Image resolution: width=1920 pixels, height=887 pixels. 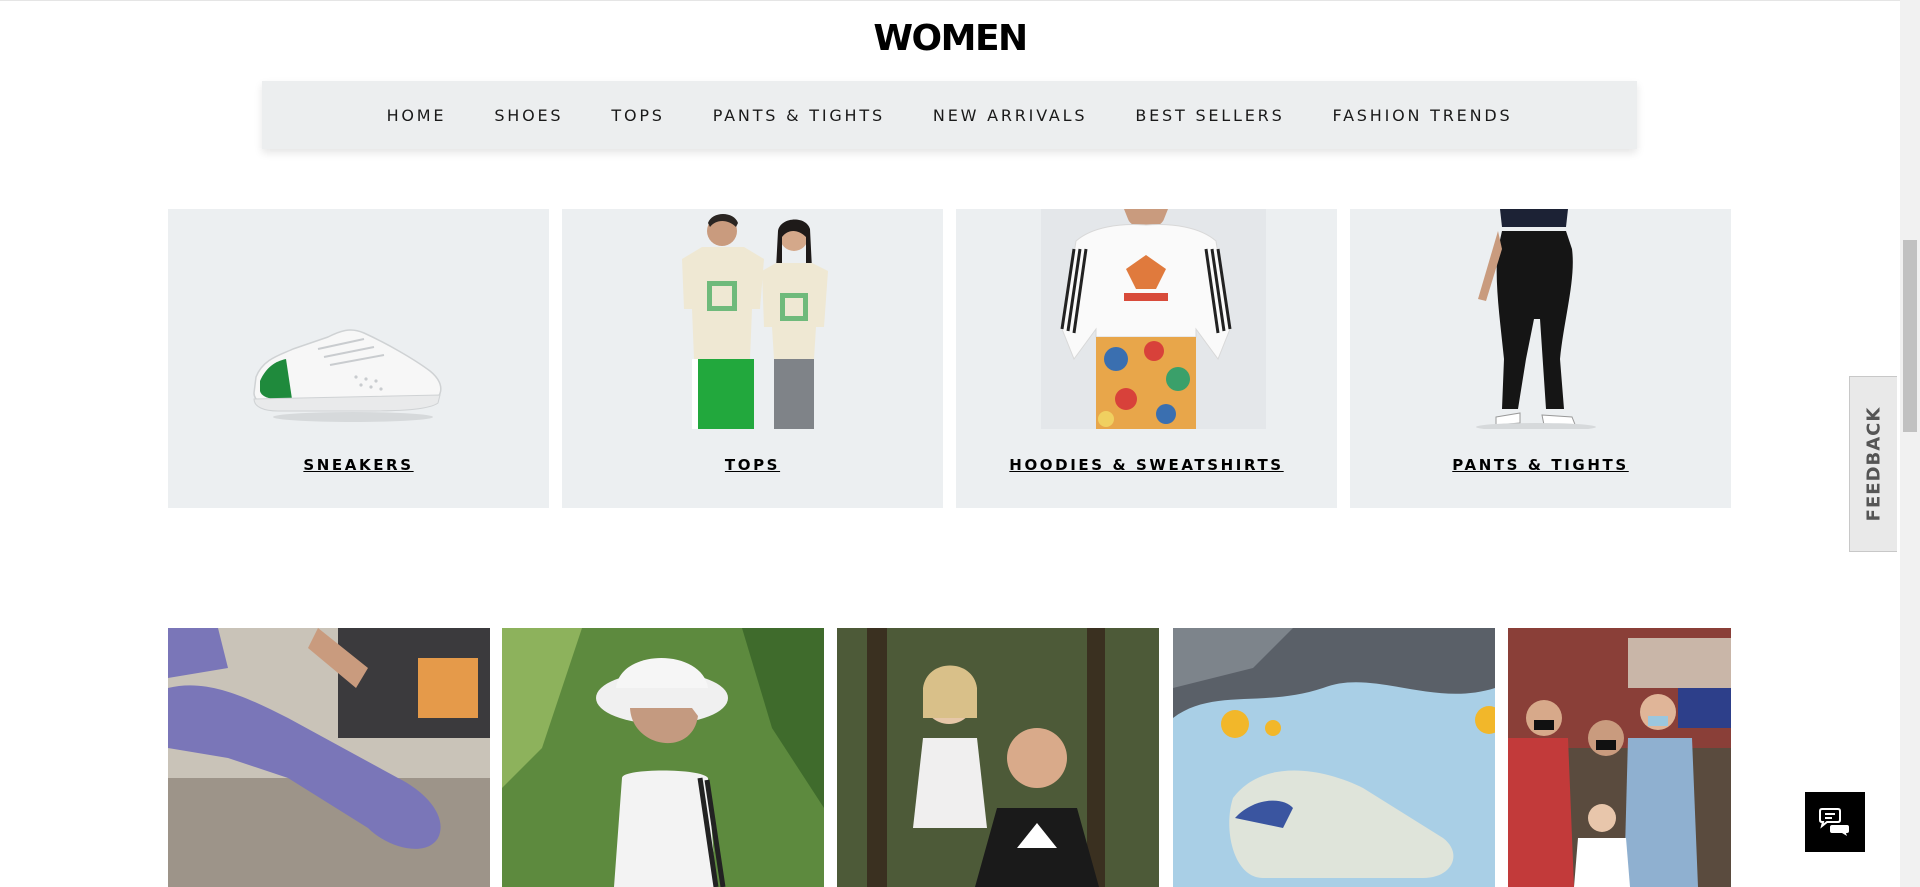 What do you see at coordinates (1209, 115) in the screenshot?
I see `nav-item-best-sellers: BEST SELLERS` at bounding box center [1209, 115].